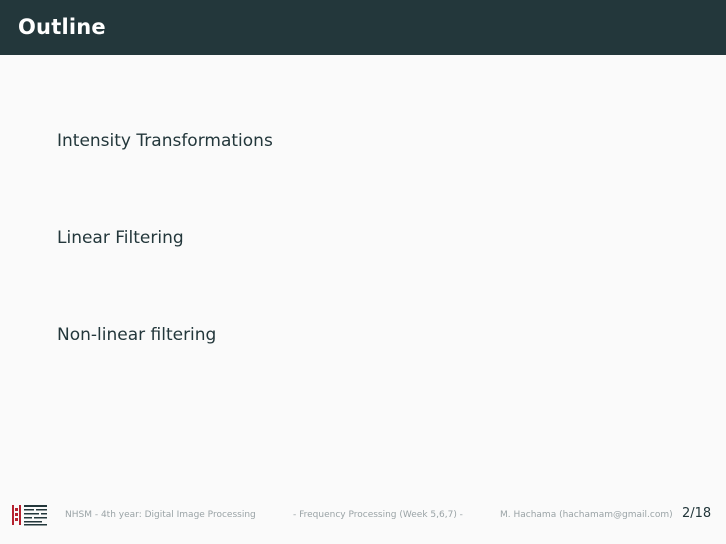  Describe the element at coordinates (697, 513) in the screenshot. I see `page-number: 2/18` at that location.